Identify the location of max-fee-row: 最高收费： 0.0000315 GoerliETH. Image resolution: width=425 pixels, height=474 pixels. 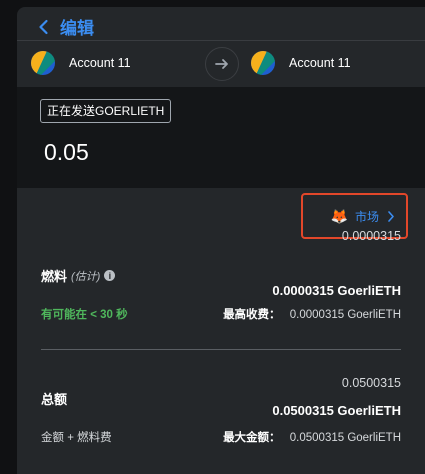
(312, 314).